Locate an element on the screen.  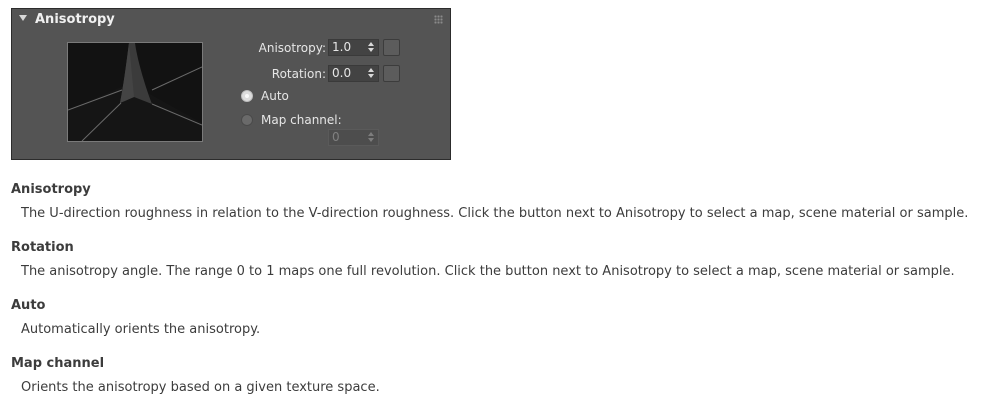
doc-term-anisotropy: Anisotropy is located at coordinates (51, 189).